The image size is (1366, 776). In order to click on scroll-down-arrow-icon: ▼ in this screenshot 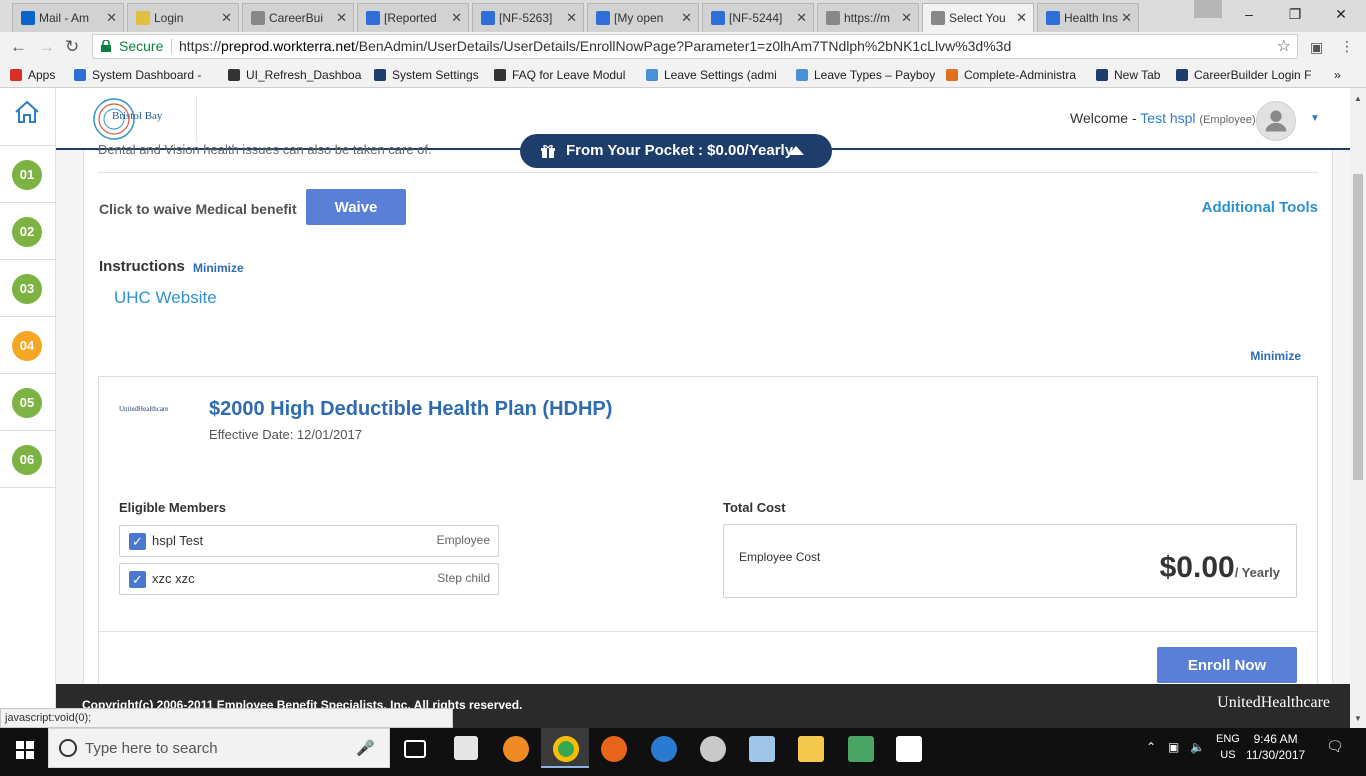, I will do `click(1358, 718)`.